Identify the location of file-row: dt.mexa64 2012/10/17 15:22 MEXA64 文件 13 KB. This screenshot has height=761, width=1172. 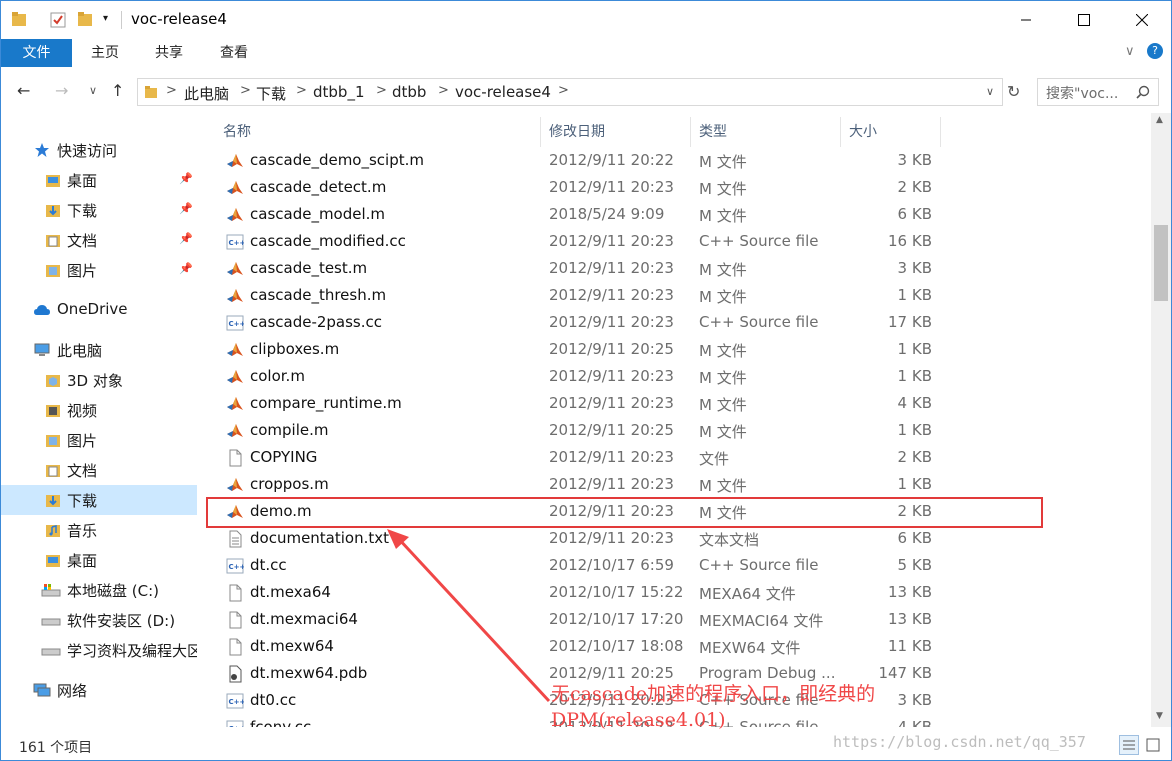
(676, 592).